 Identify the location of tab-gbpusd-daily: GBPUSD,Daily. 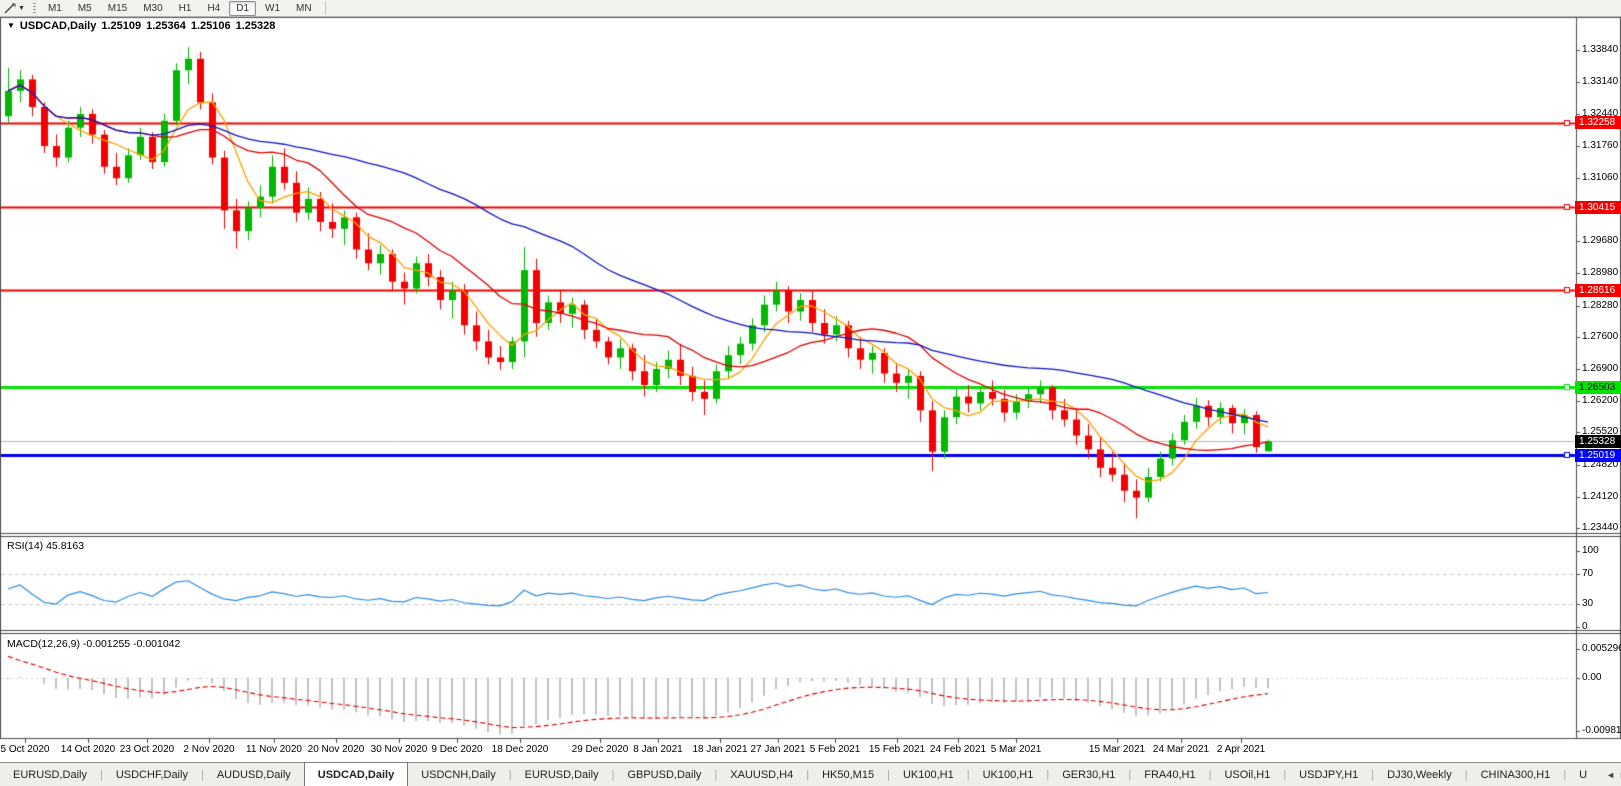
(664, 774).